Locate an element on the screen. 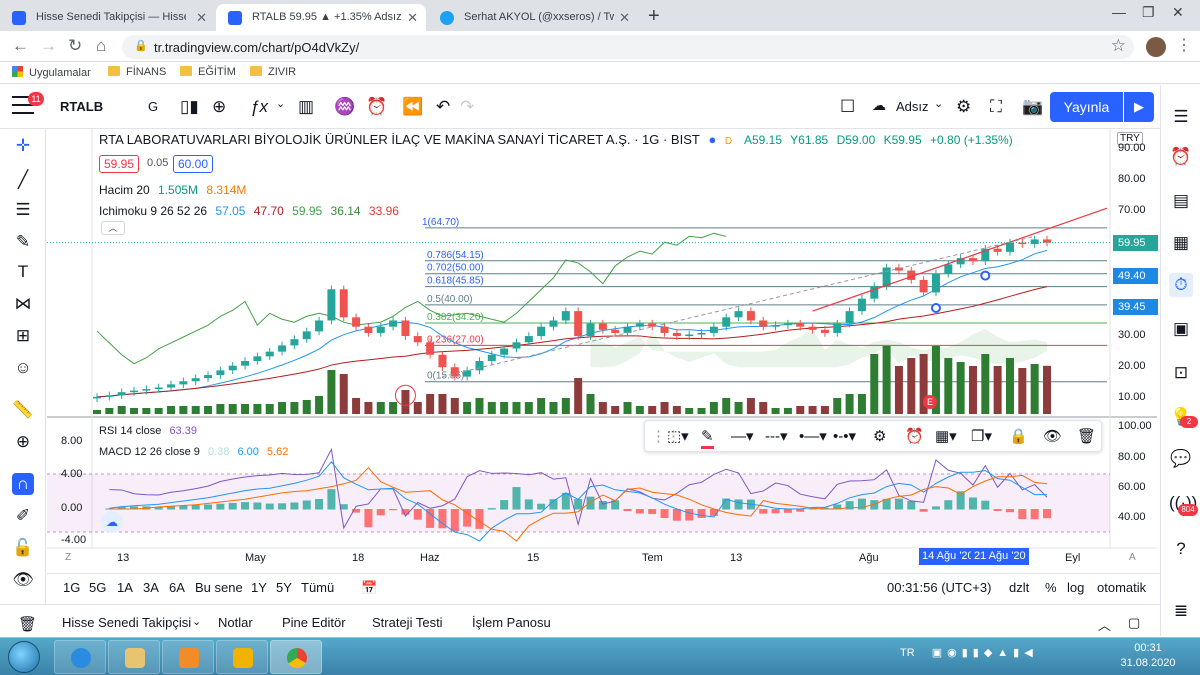 This screenshot has height=675, width=1200. settings-gear-icon: ⚙ is located at coordinates (963, 107).